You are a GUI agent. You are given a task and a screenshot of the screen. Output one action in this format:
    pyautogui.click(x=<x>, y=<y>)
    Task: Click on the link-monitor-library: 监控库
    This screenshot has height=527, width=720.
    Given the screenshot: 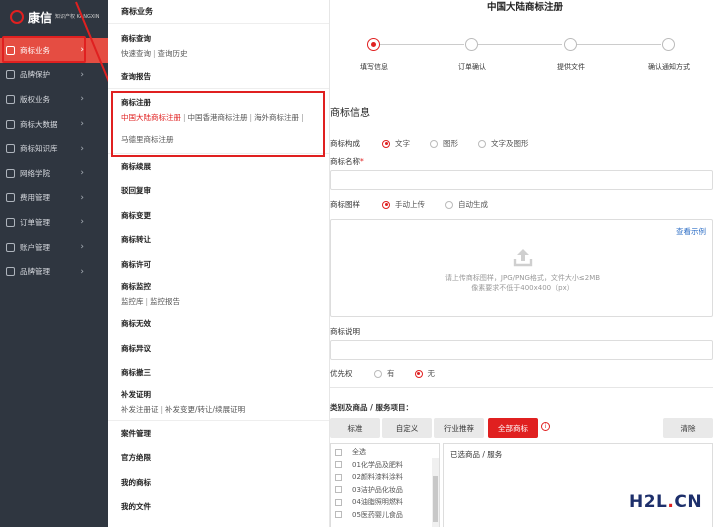 What is the action you would take?
    pyautogui.click(x=132, y=301)
    